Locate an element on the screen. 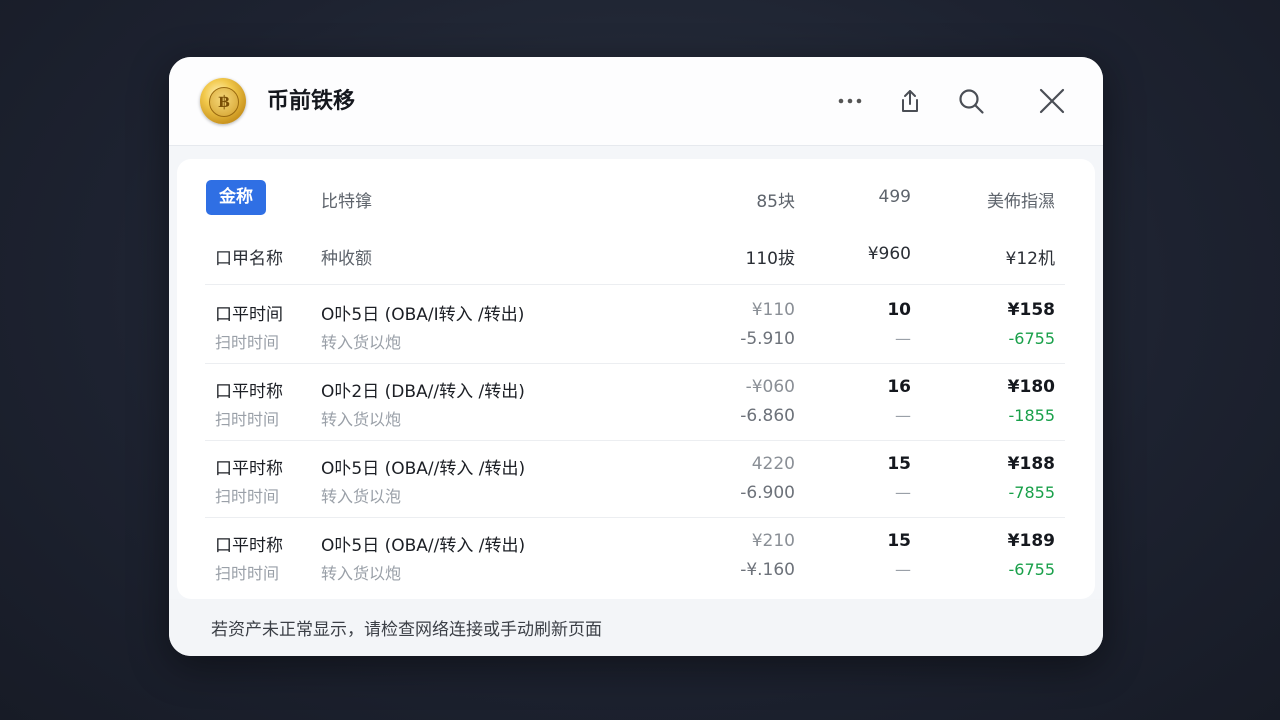 The image size is (1280, 720). footer-text: 若资产未正常显示，请检查网络连接或手动刷新页面 is located at coordinates (406, 630).